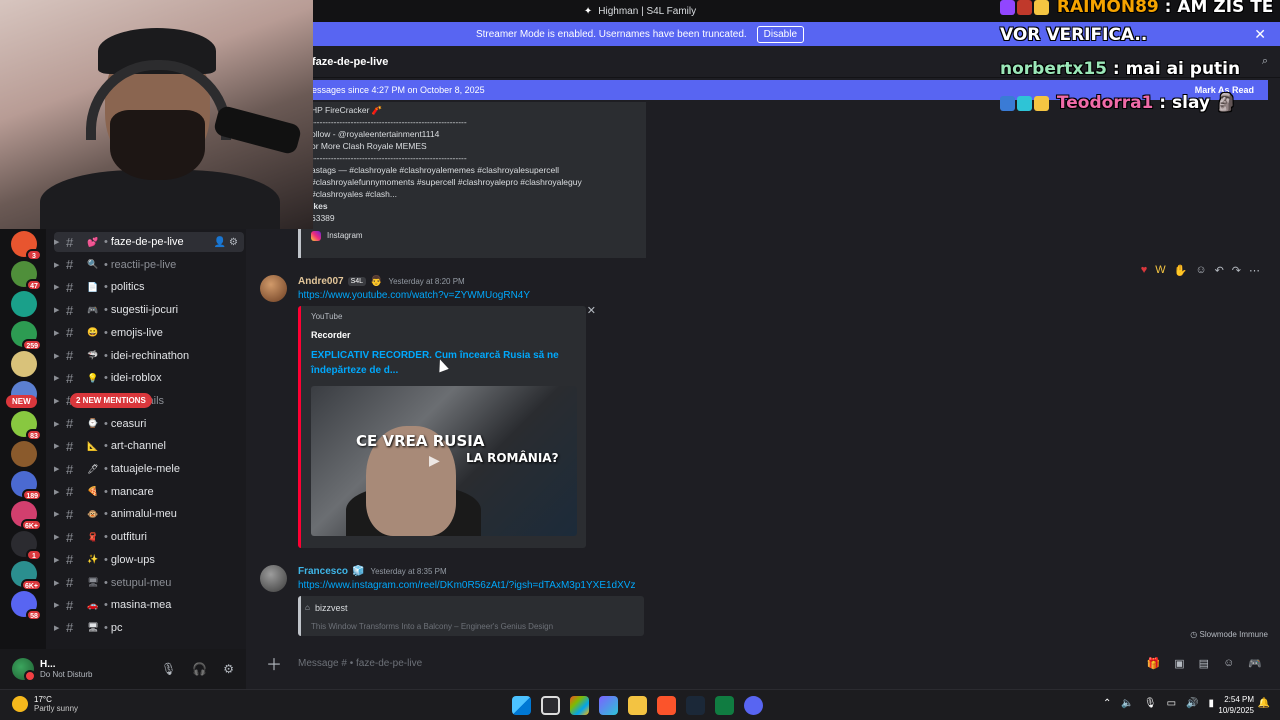 The width and height of the screenshot is (1280, 720). Describe the element at coordinates (724, 705) in the screenshot. I see `excel-icon` at that location.